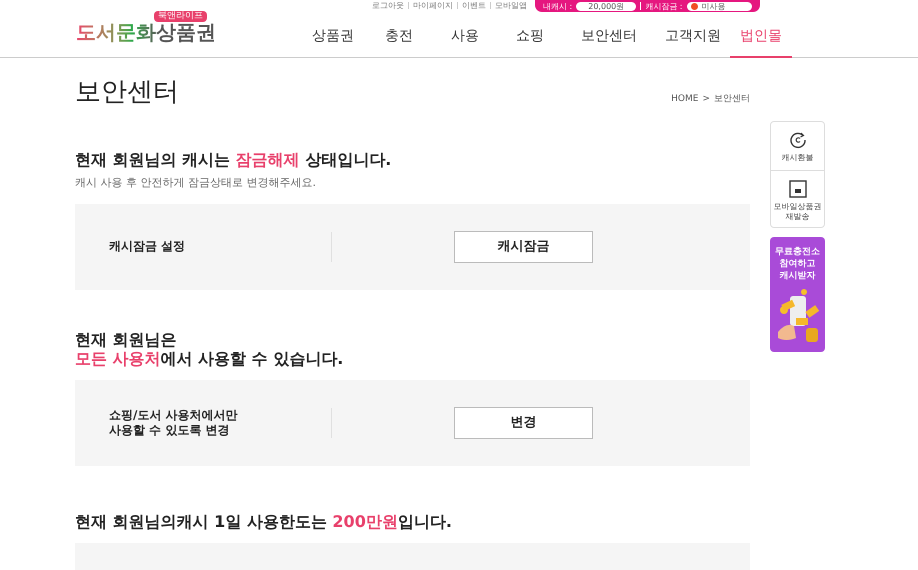 The width and height of the screenshot is (918, 570). What do you see at coordinates (761, 37) in the screenshot?
I see `nav-tab: 법인몰` at bounding box center [761, 37].